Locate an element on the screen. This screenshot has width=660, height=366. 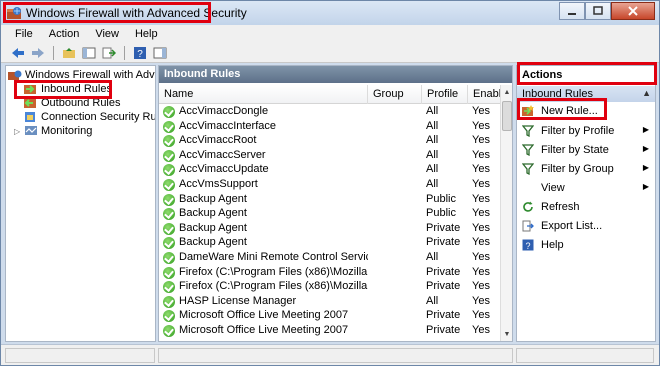
rule-name: AccVimaccServer is located at coordinates (222, 154).